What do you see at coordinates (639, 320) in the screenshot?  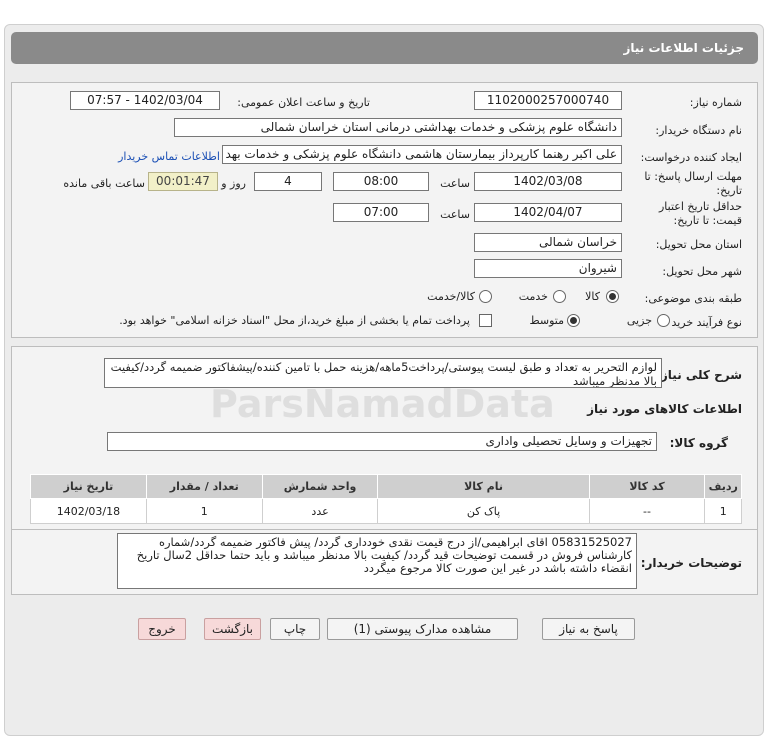 I see `process-option-minor: جزیی` at bounding box center [639, 320].